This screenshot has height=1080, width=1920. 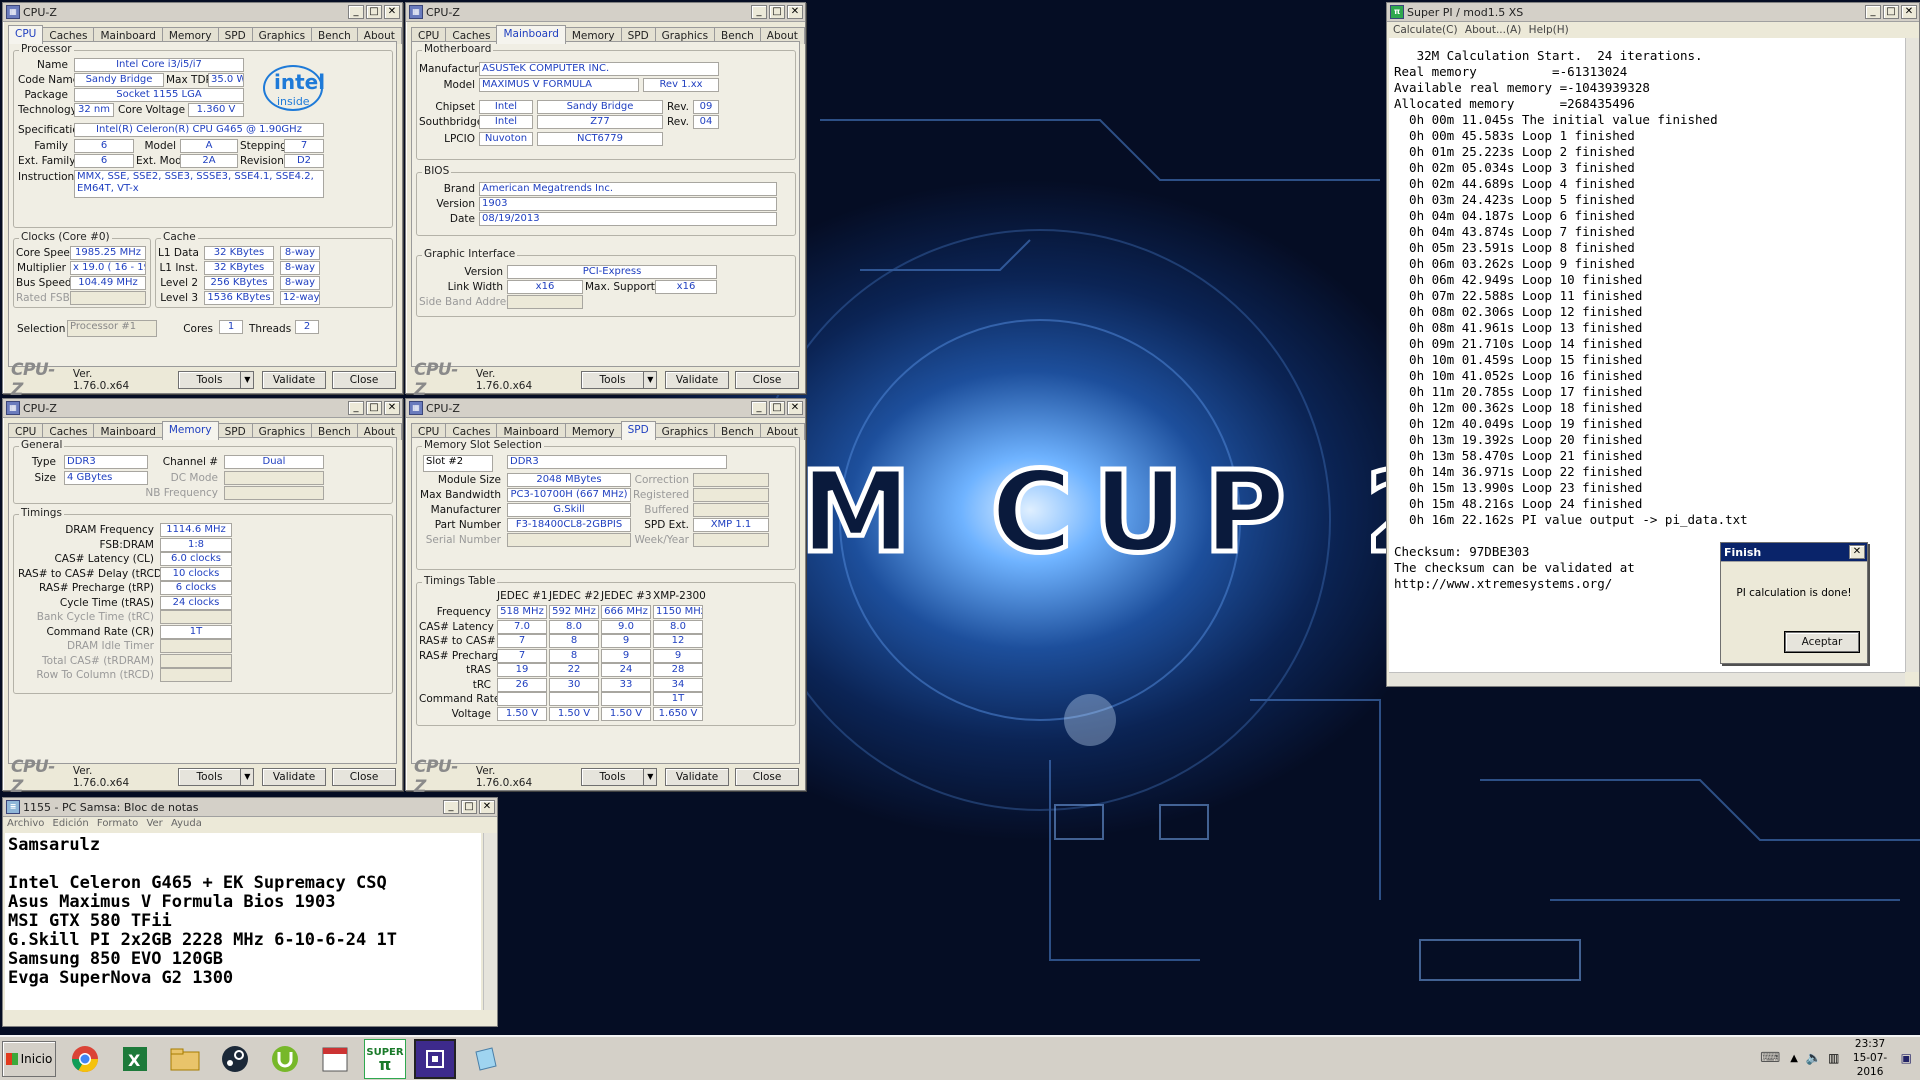 What do you see at coordinates (385, 1058) in the screenshot?
I see `superpi-icon: SUPER π` at bounding box center [385, 1058].